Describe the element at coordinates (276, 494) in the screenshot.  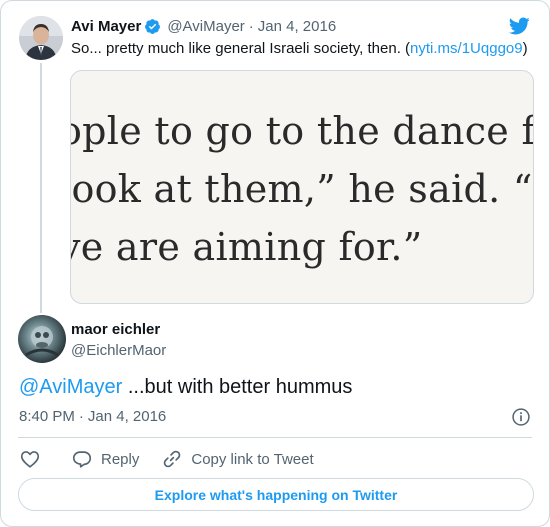
I see `explore-twitter-button: Explore what's happening on Twitter` at that location.